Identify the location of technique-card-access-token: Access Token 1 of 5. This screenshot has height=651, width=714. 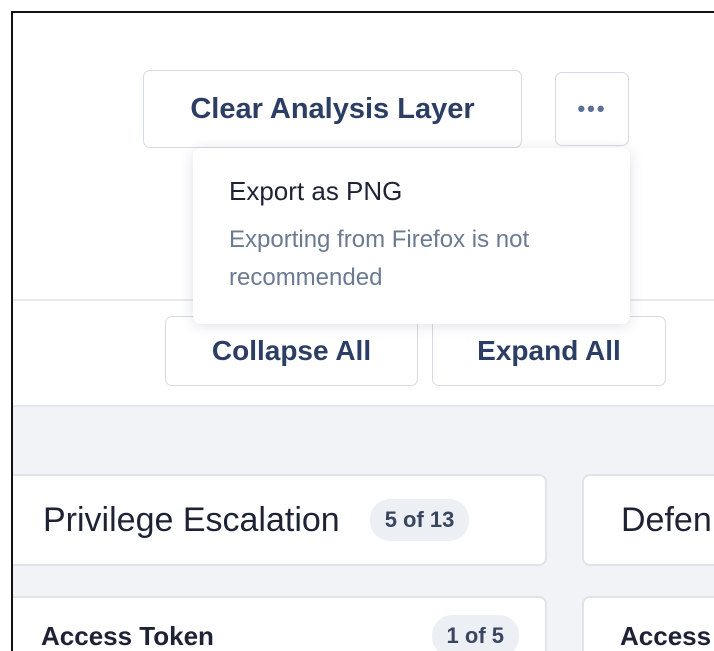
(280, 623).